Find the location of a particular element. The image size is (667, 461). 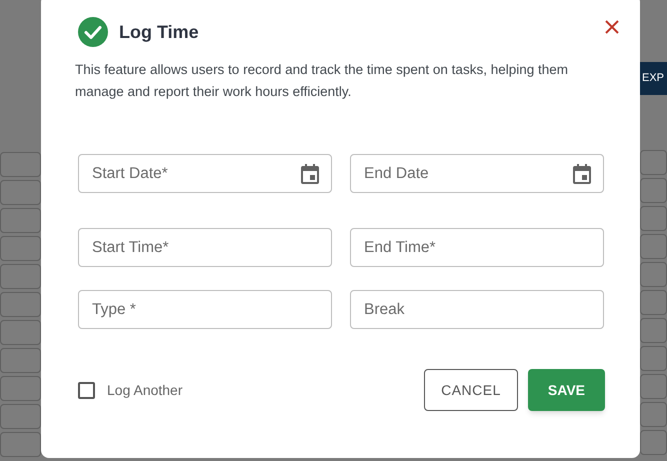

close-icon is located at coordinates (612, 27).